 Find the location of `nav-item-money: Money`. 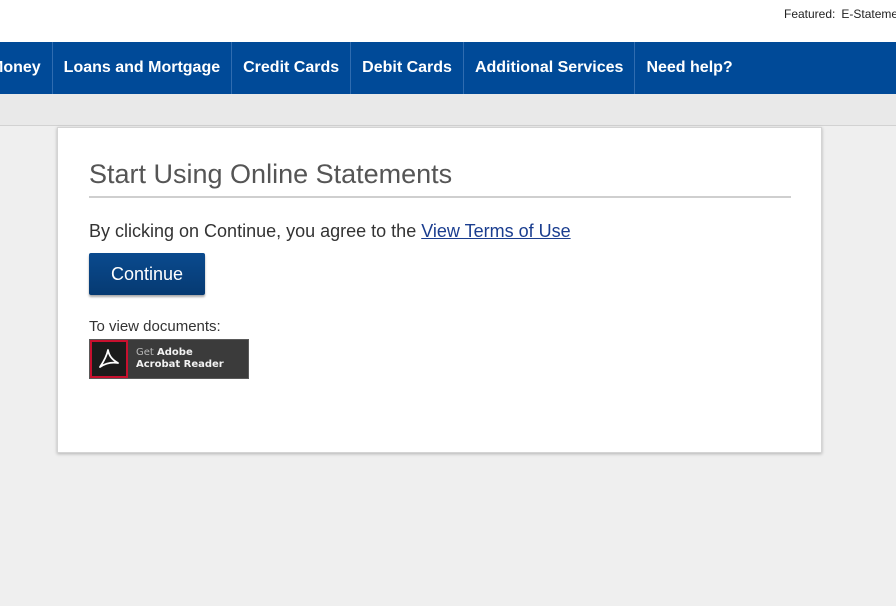

nav-item-money: Money is located at coordinates (26, 68).